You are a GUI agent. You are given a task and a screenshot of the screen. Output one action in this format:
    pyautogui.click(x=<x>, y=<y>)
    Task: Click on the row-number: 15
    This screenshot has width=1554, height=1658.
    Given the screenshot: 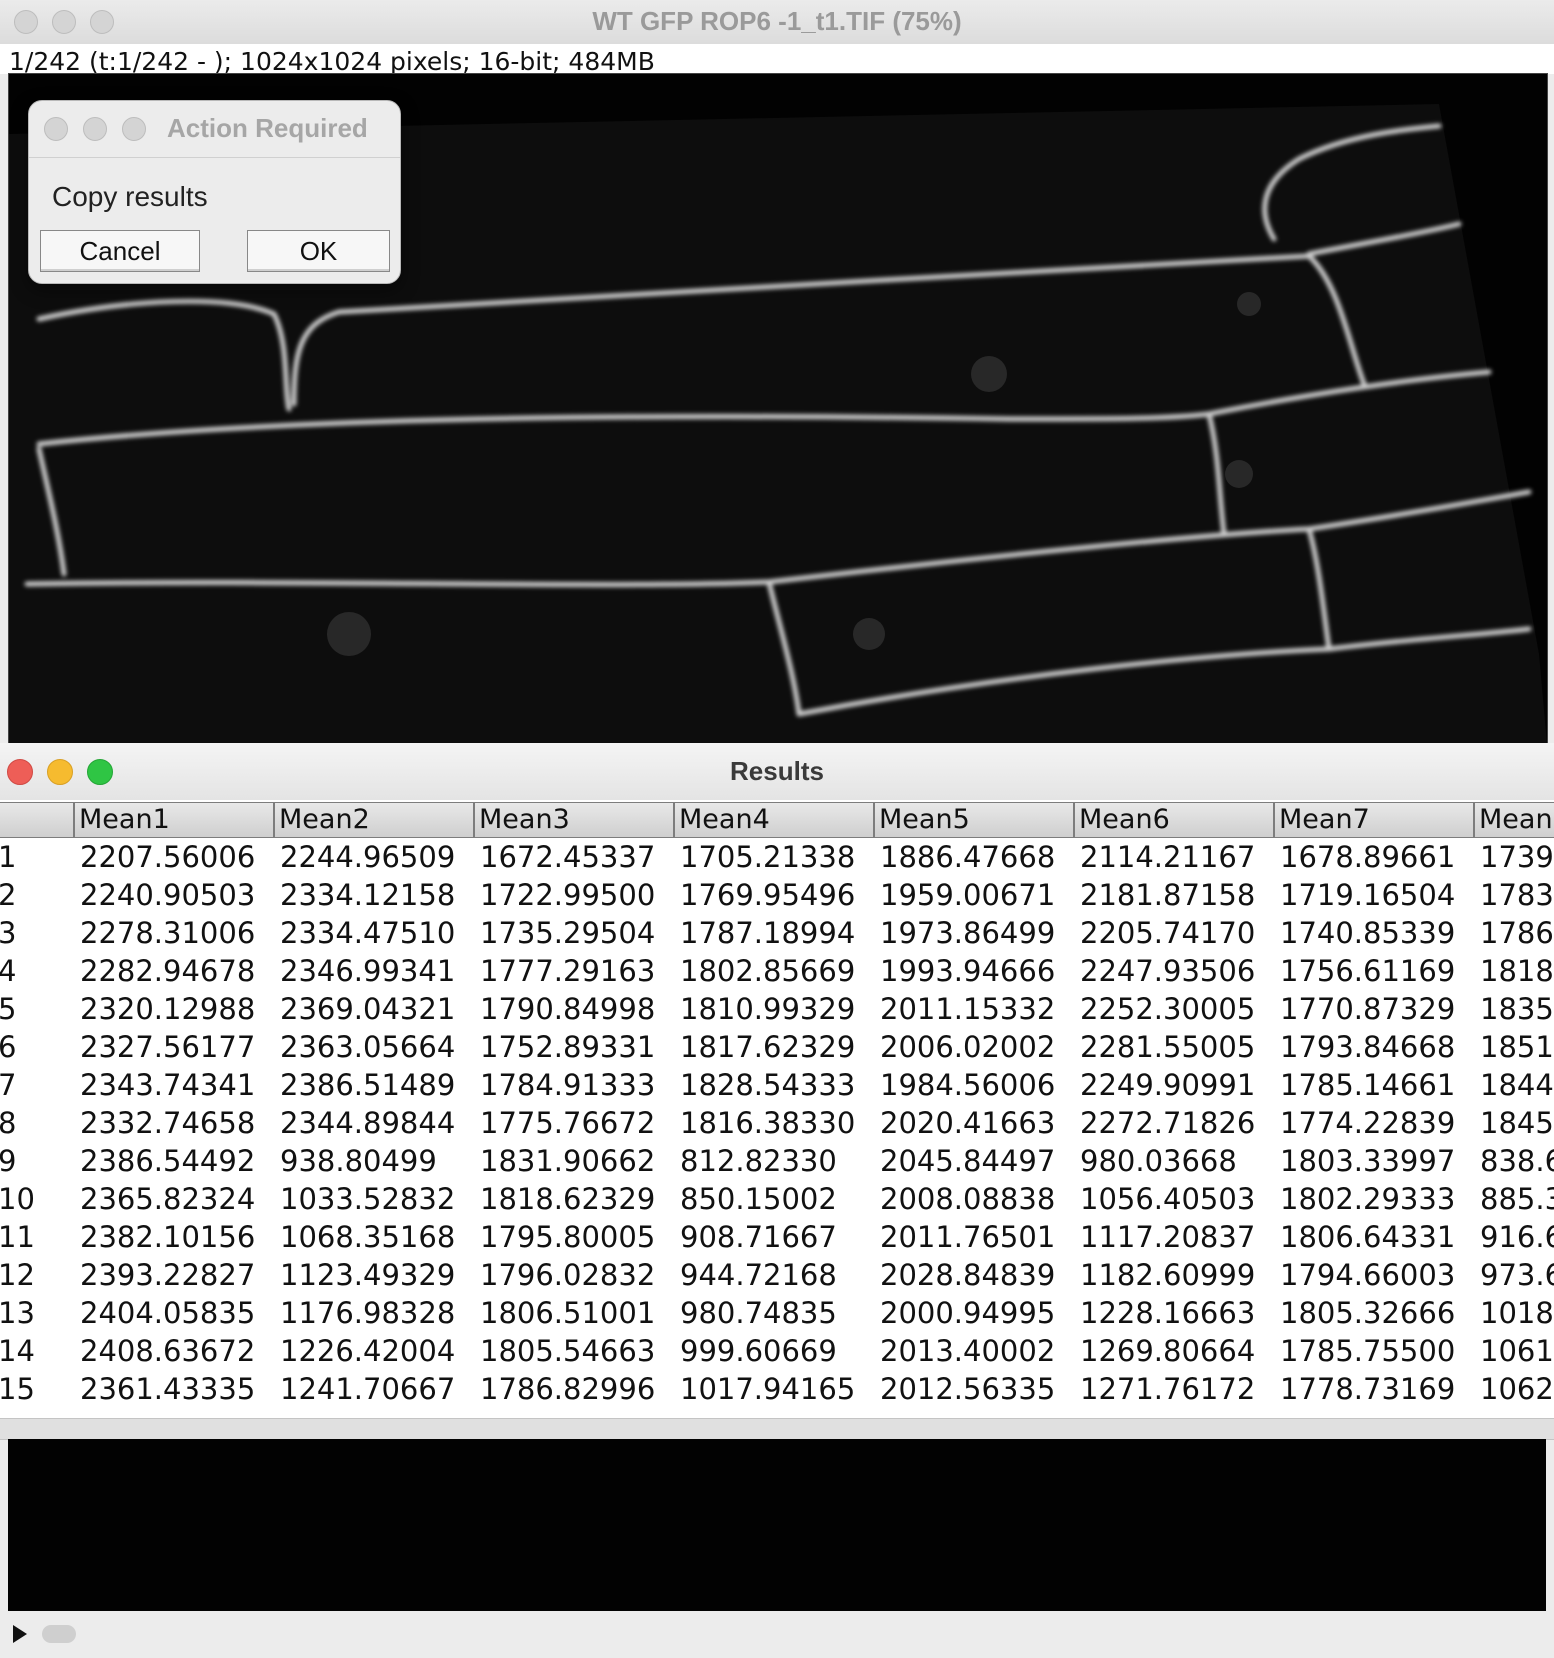 What is the action you would take?
    pyautogui.click(x=17, y=1389)
    